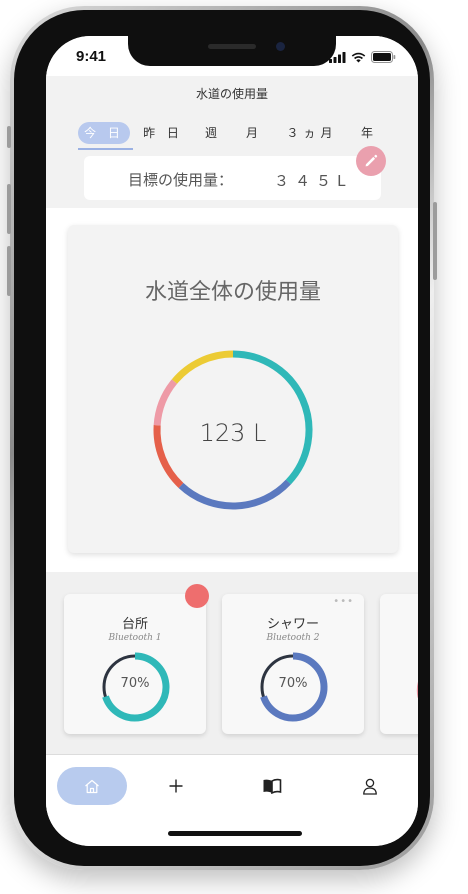 This screenshot has width=468, height=894. Describe the element at coordinates (435, 241) in the screenshot. I see `power-button` at that location.